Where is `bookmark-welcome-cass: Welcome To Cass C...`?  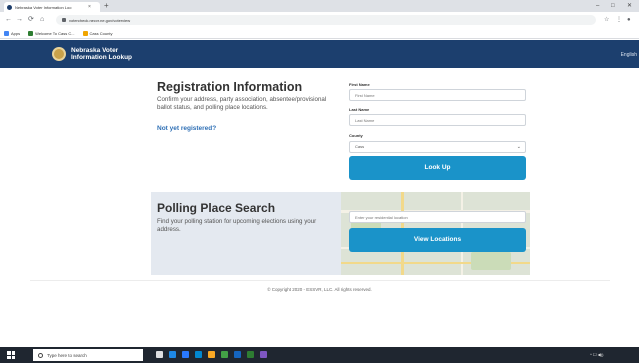 bookmark-welcome-cass: Welcome To Cass C... is located at coordinates (51, 33).